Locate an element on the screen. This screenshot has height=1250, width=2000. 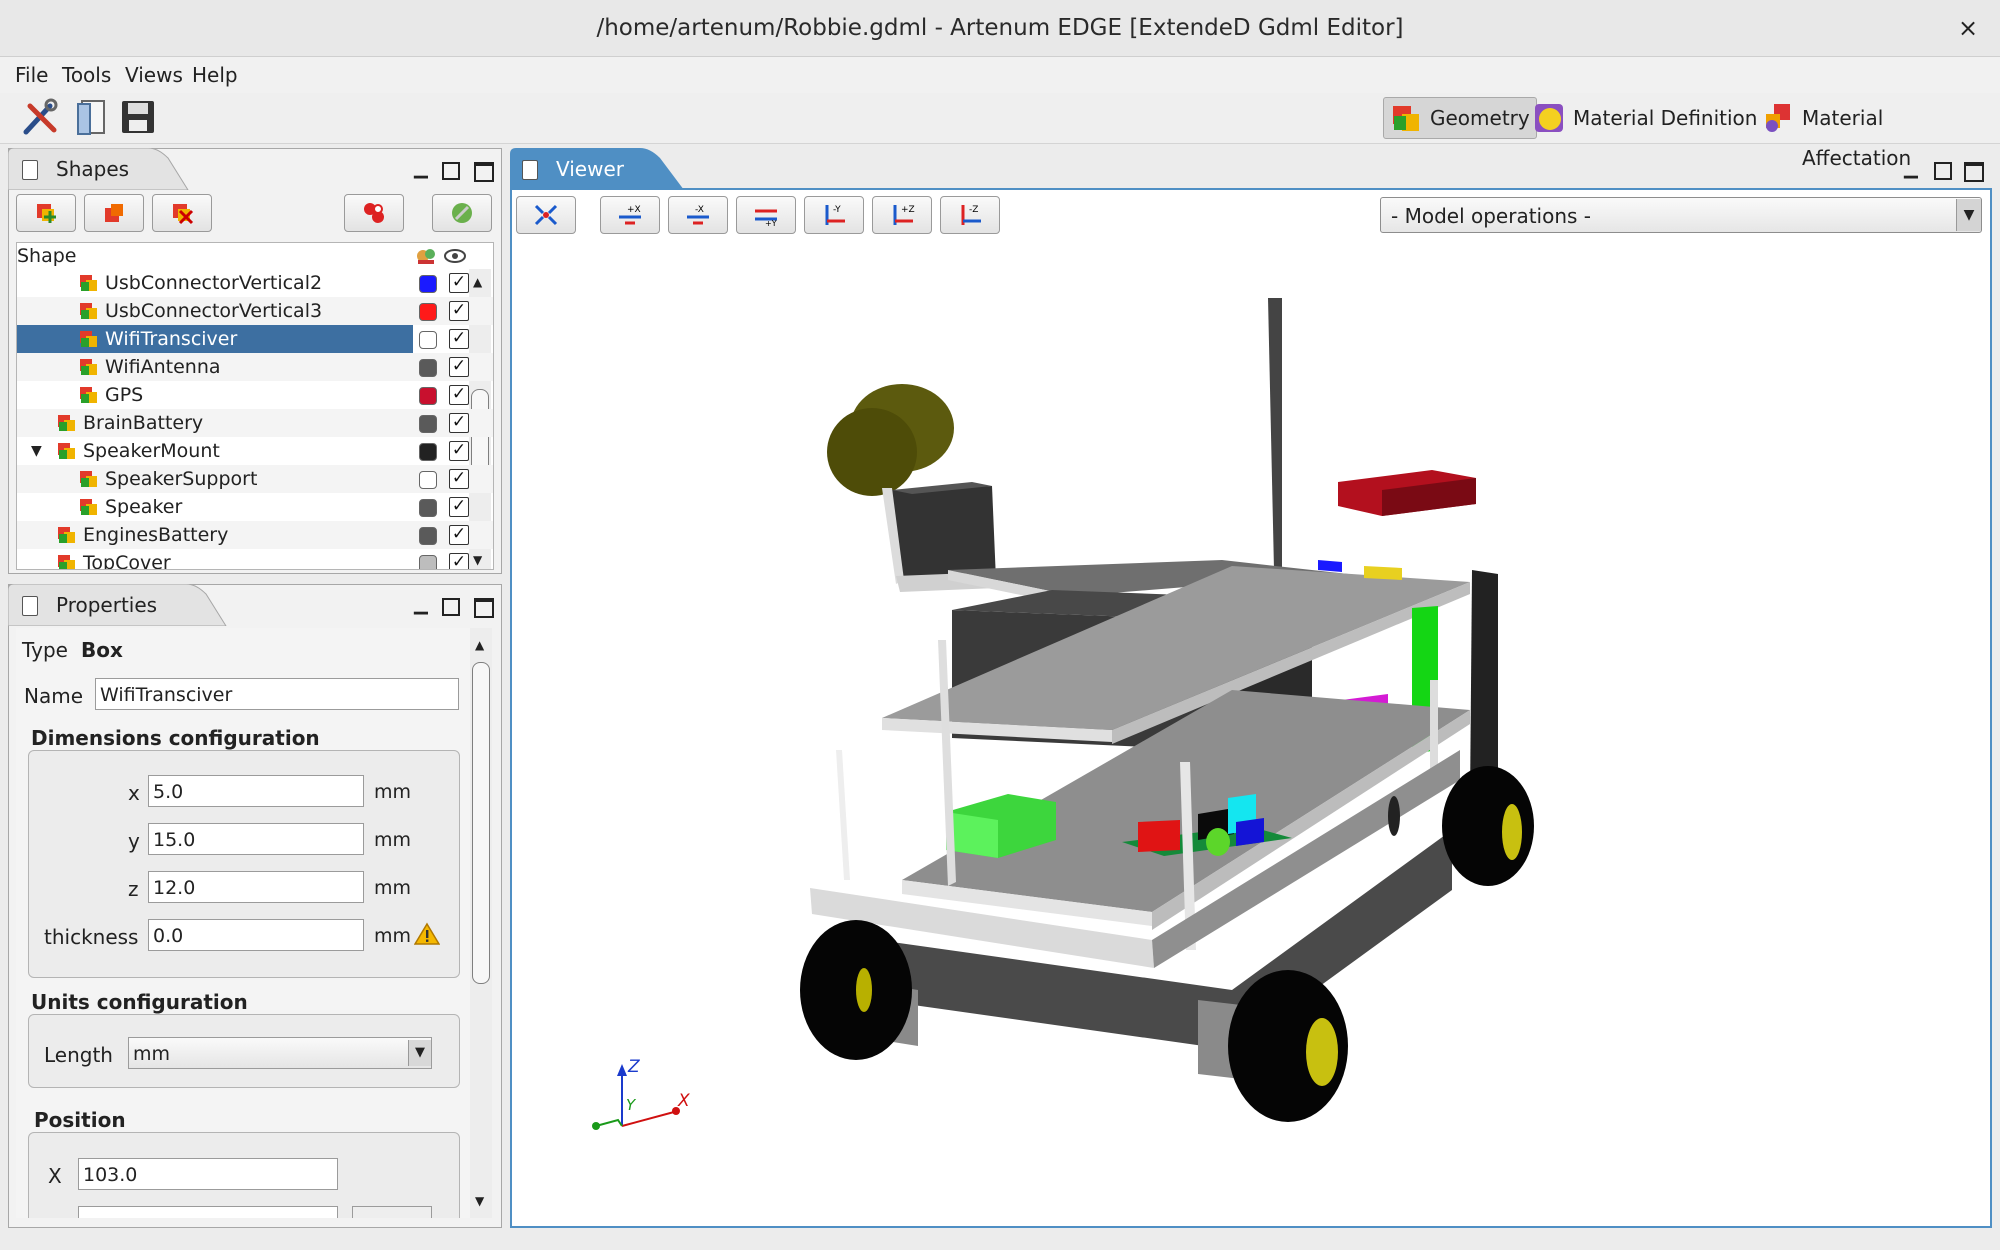
fit-view-button is located at coordinates (546, 215).